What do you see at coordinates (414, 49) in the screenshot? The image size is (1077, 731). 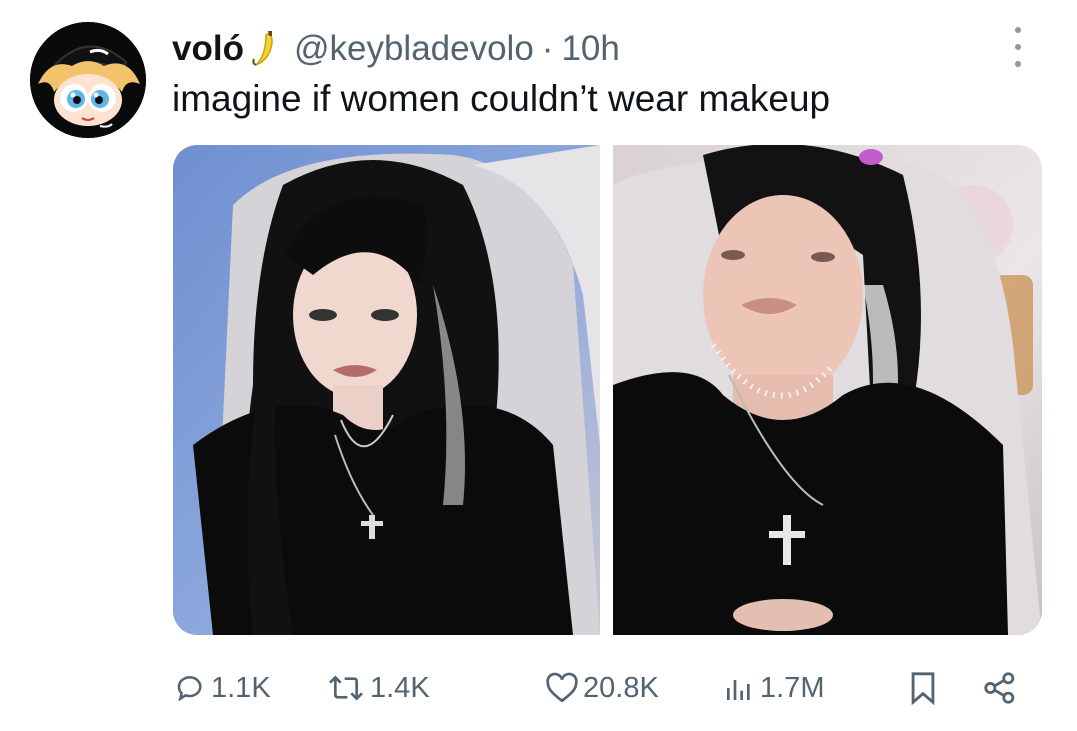 I see `author-handle: @keybladevolo` at bounding box center [414, 49].